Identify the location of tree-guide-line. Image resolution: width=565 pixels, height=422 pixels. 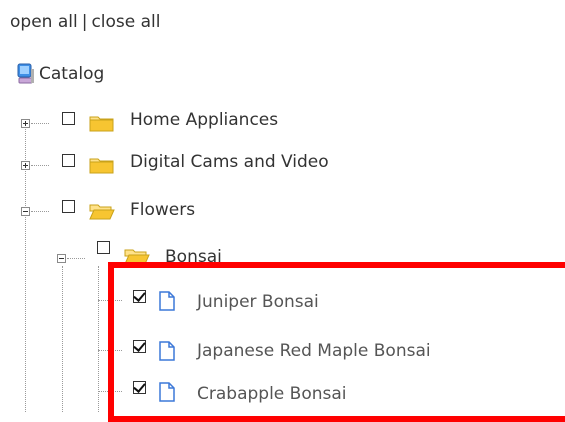
(62, 339).